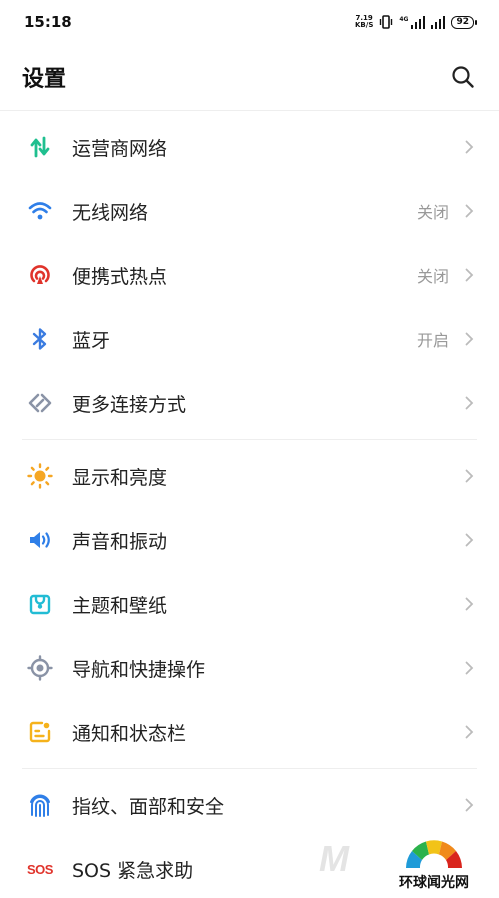 The height and width of the screenshot is (898, 499). Describe the element at coordinates (148, 806) in the screenshot. I see `settings-item-label: 指纹、面部和安全` at that location.